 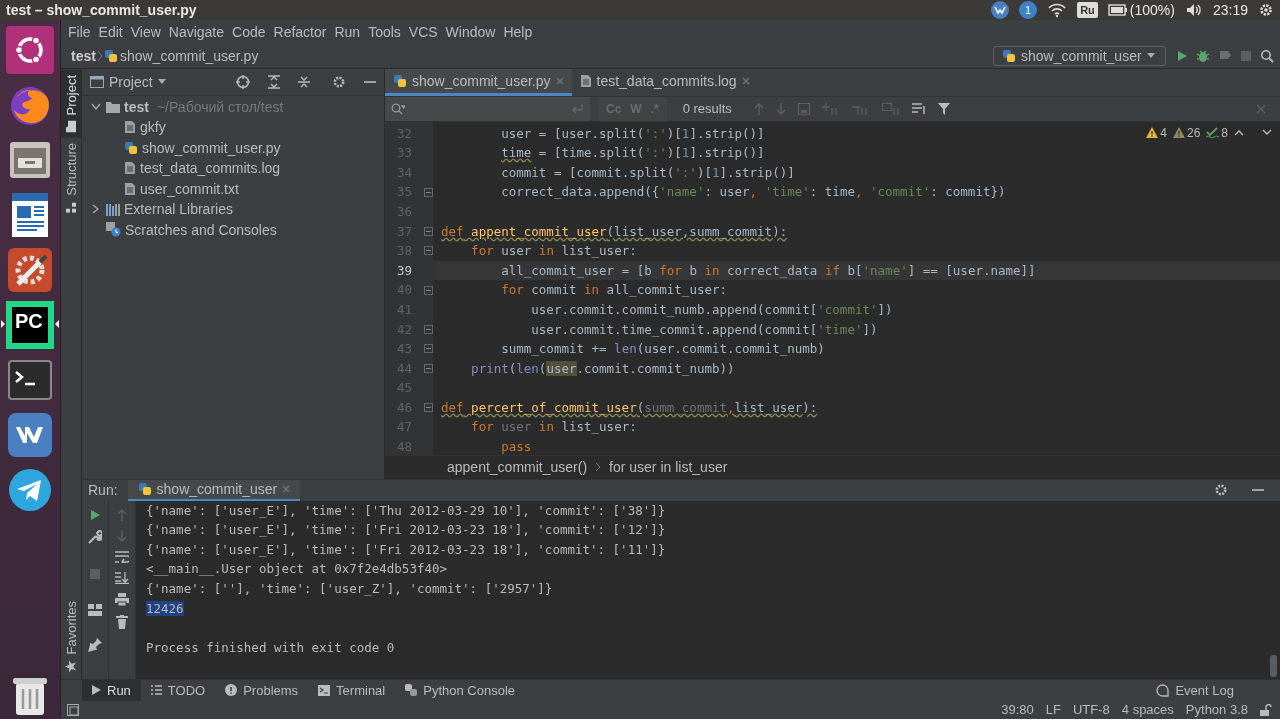 I want to click on run-configuration-dropdown: show_commit_user, so click(x=1079, y=55).